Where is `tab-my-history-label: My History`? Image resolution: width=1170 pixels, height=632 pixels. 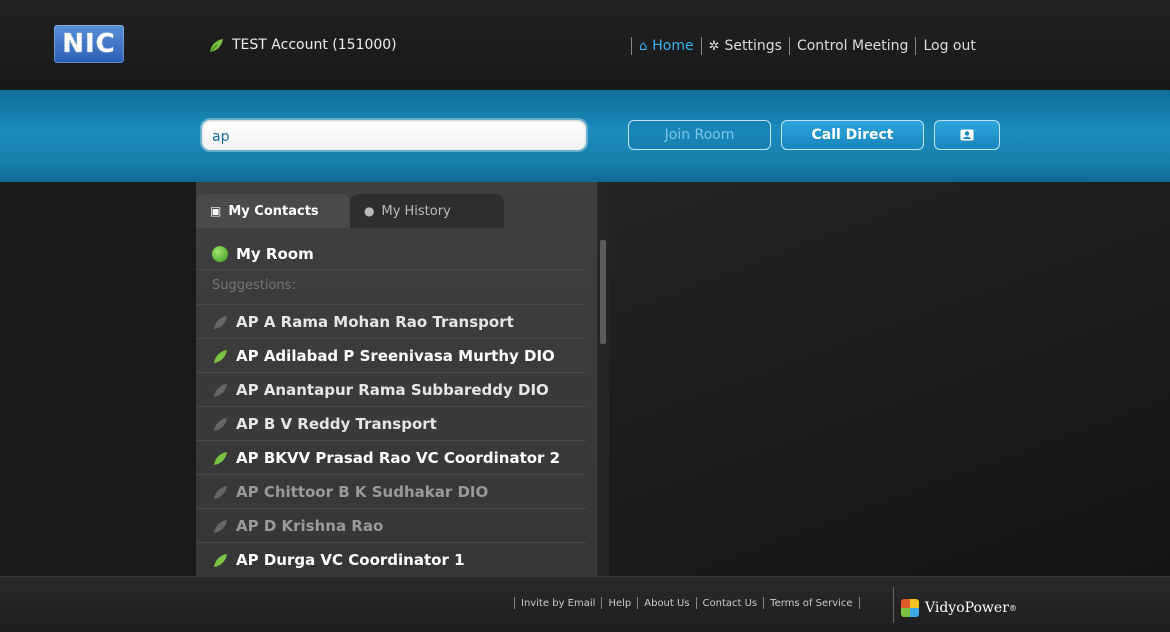
tab-my-history-label: My History is located at coordinates (416, 211).